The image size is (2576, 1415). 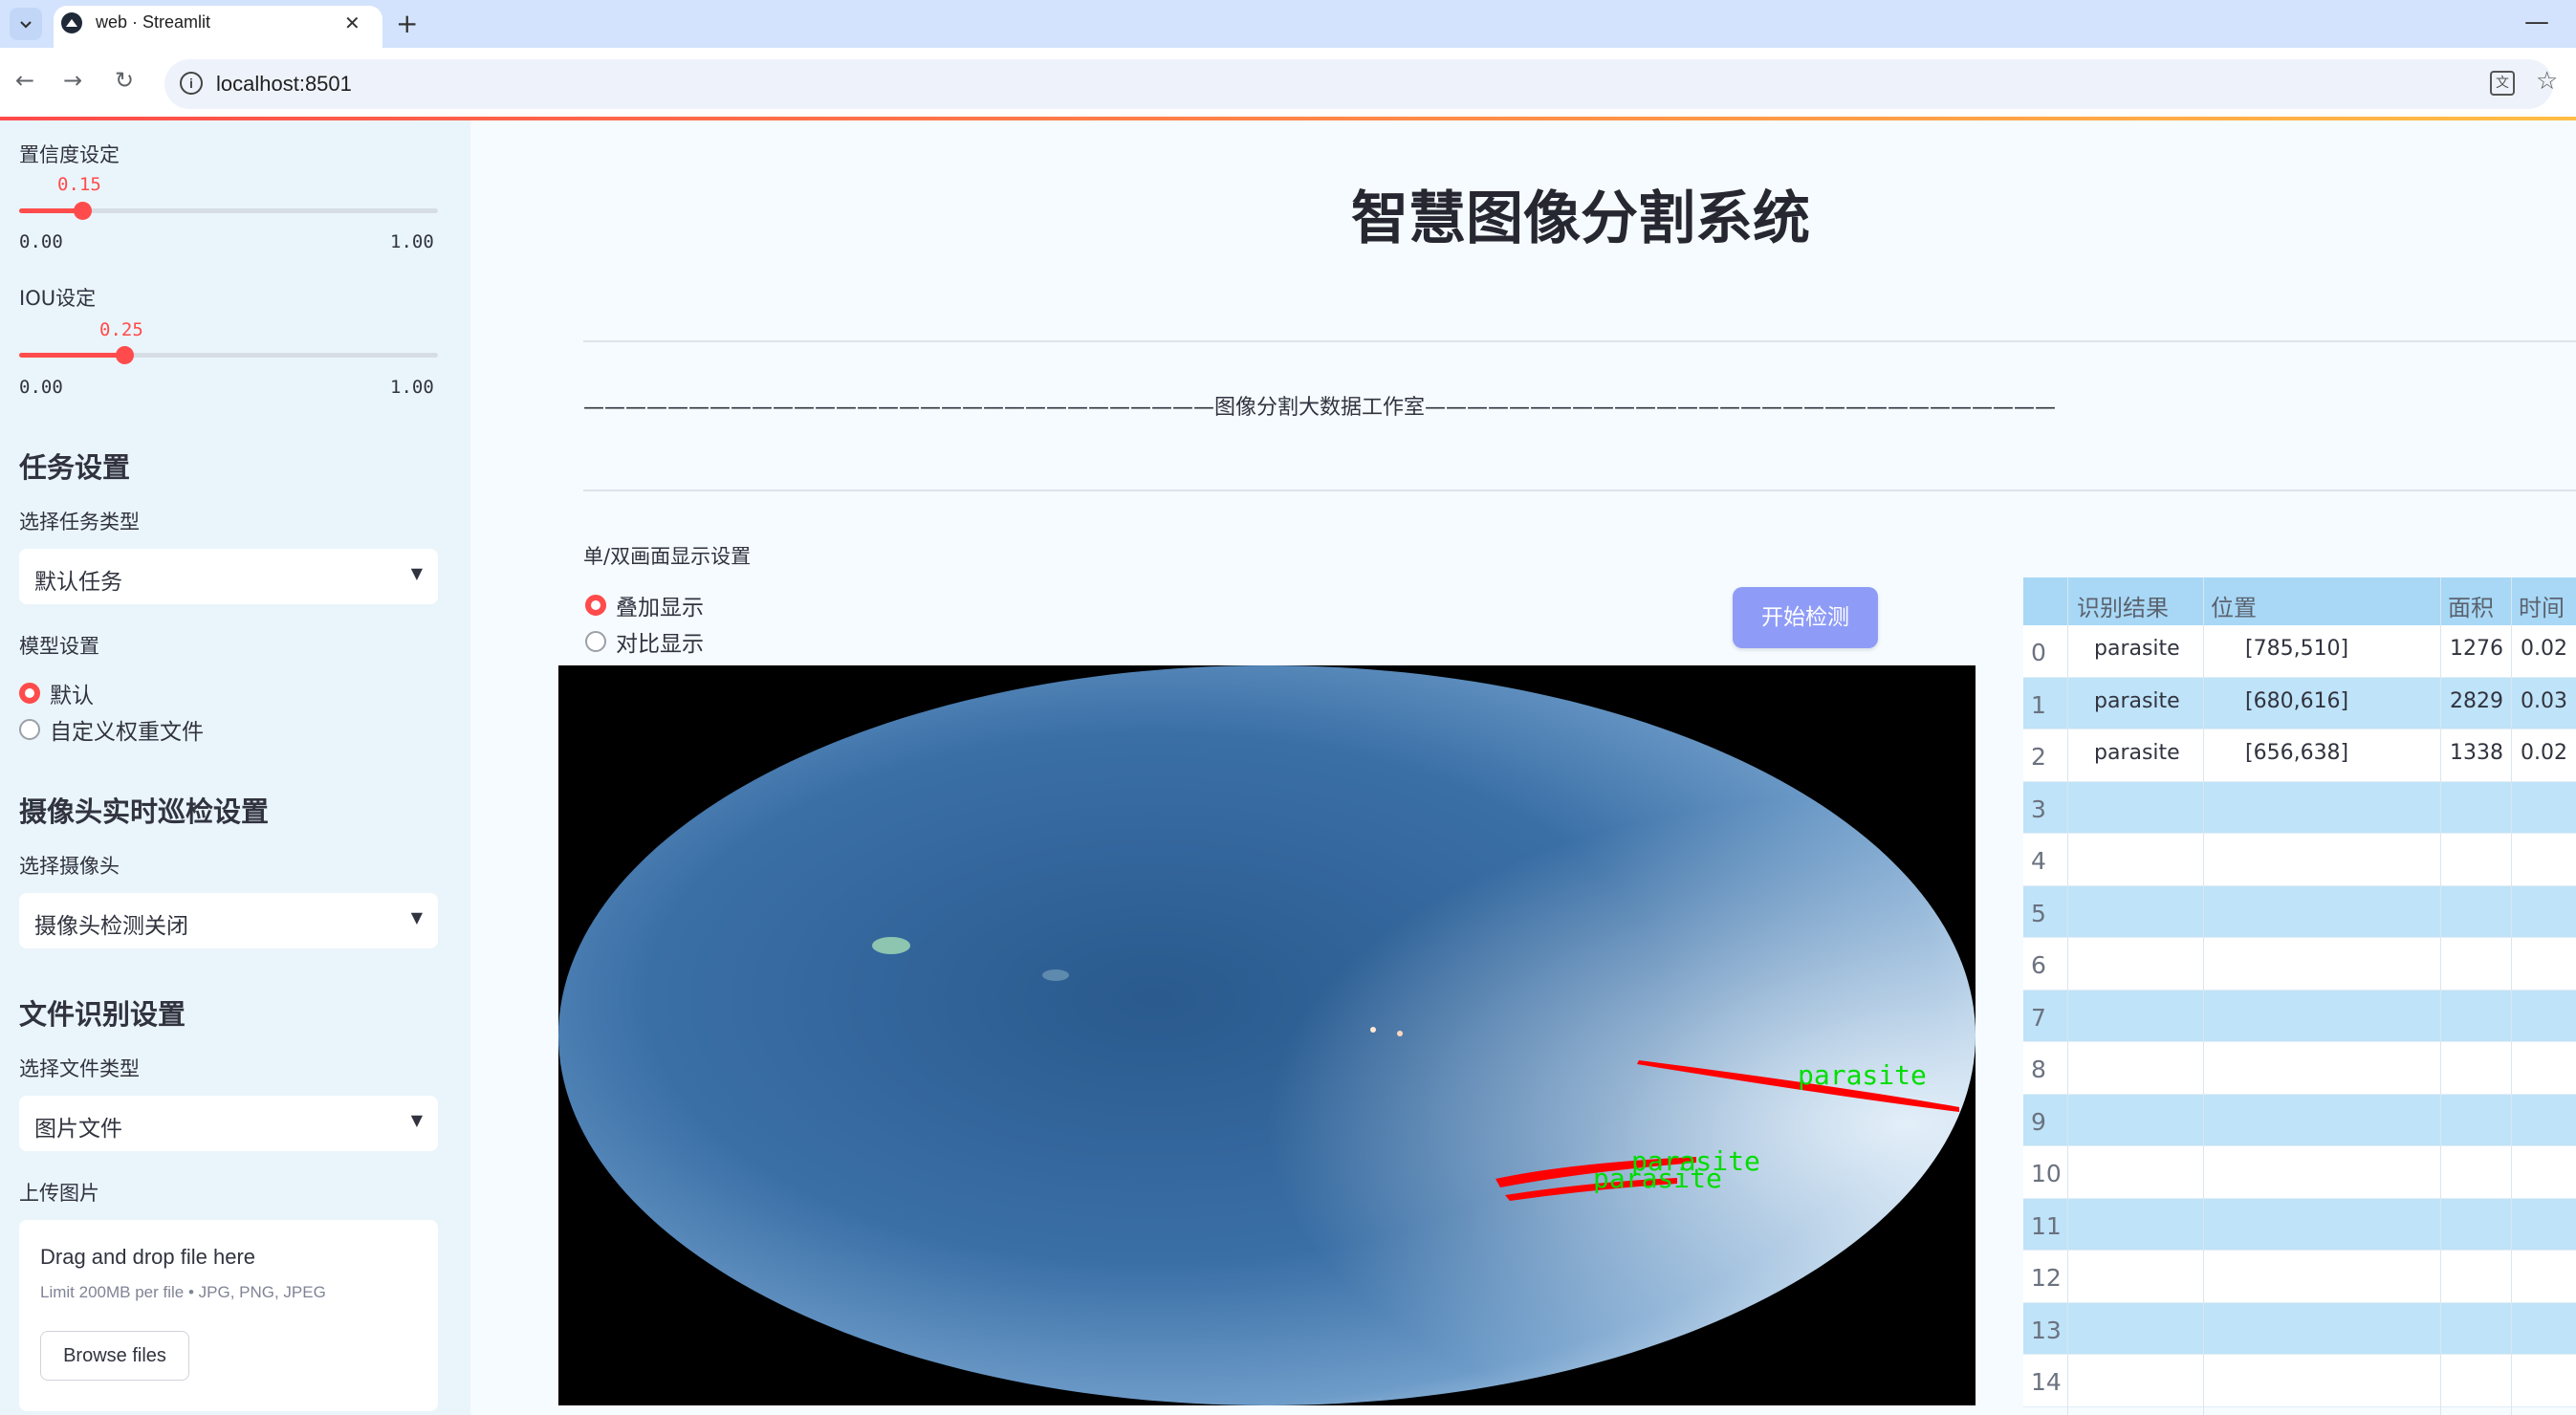 I want to click on table-row: 1 parasite [680,616] 2829 0.03, so click(x=2299, y=703).